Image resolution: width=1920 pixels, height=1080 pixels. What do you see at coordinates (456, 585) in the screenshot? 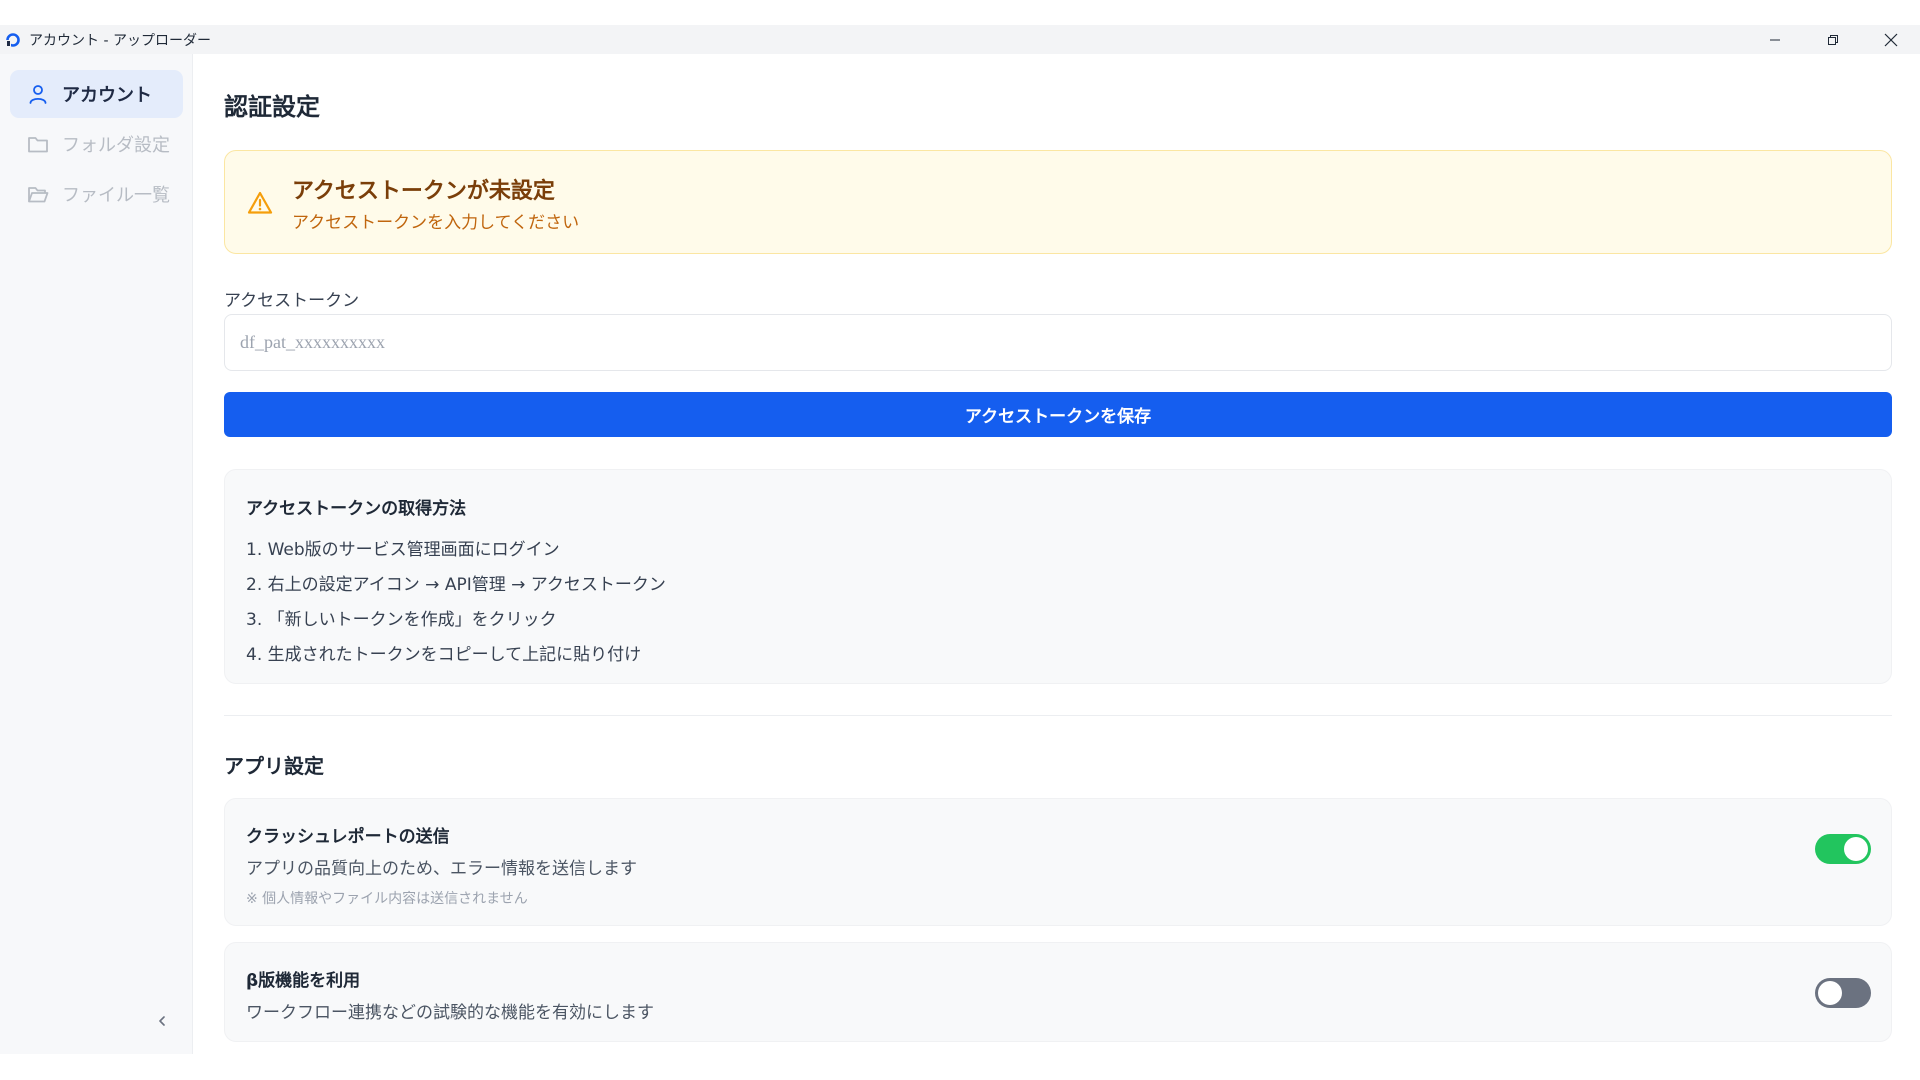
I see `howto-step: 2. 右上の設定アイコン → API管理 → アクセストークン` at bounding box center [456, 585].